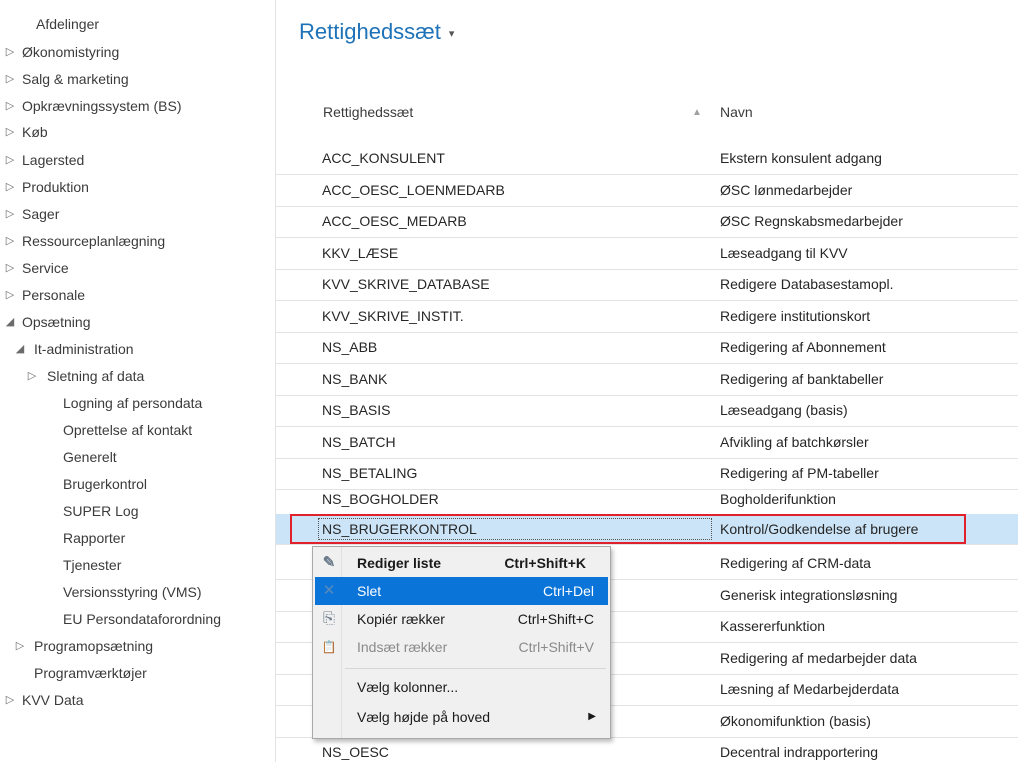 The height and width of the screenshot is (768, 1018). I want to click on nav-item-opkraevningssystem: ▷ Opkrævningssystem (BS), so click(135, 106).